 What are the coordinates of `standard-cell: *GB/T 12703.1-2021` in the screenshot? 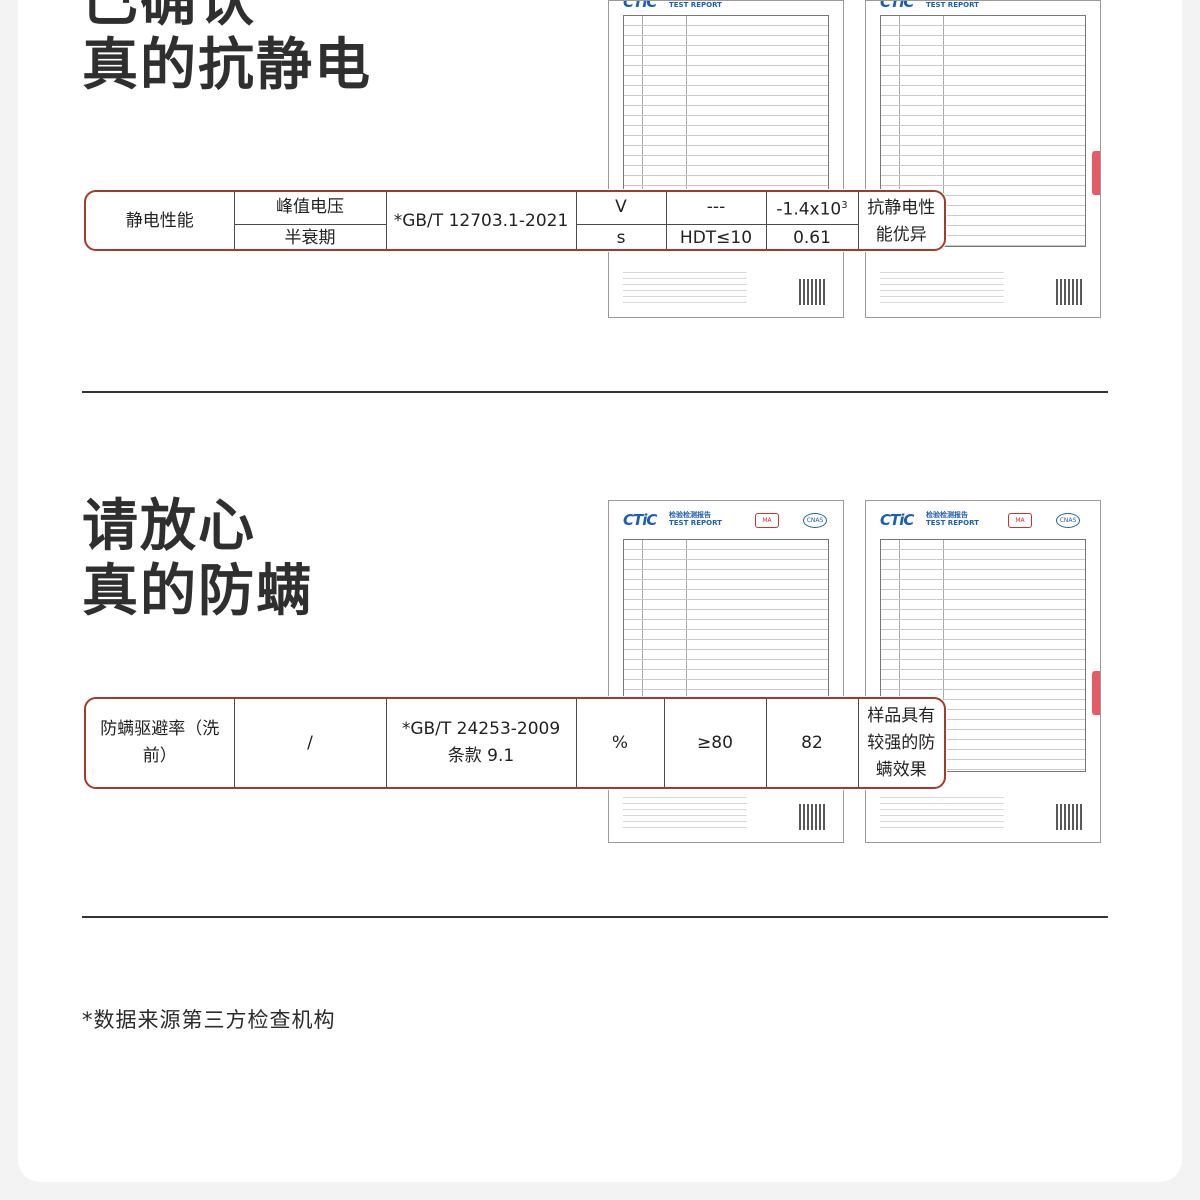 It's located at (481, 220).